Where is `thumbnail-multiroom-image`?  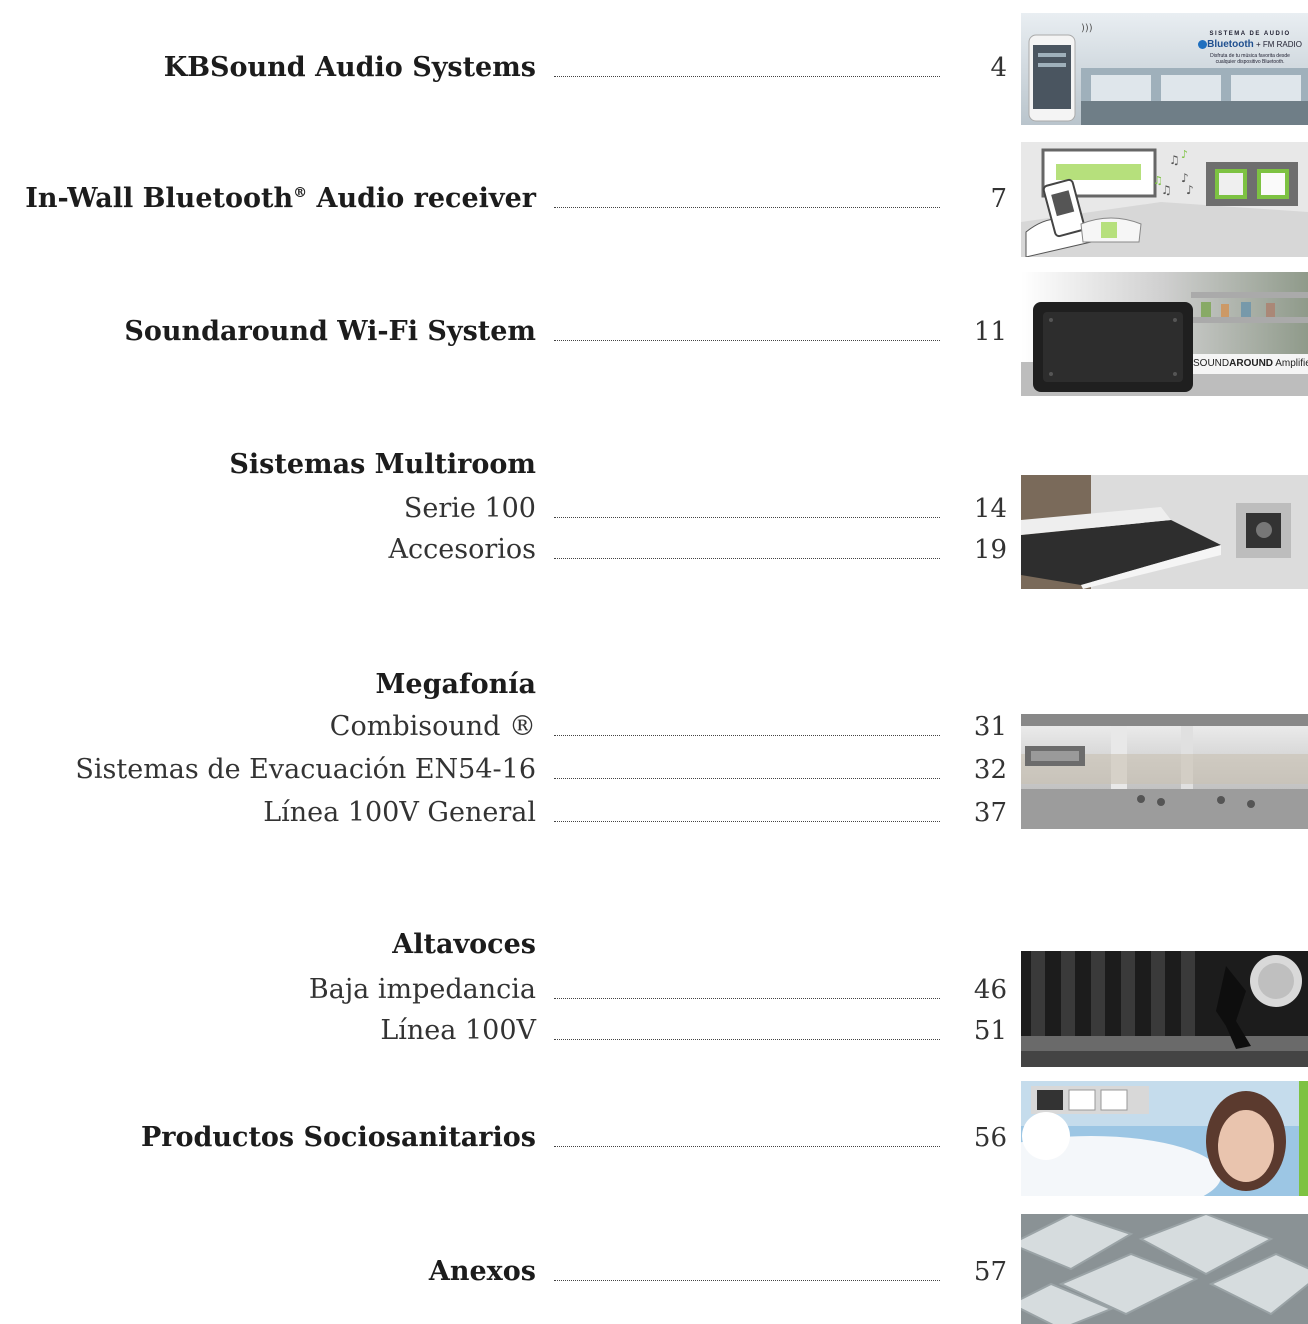 thumbnail-multiroom-image is located at coordinates (1164, 532).